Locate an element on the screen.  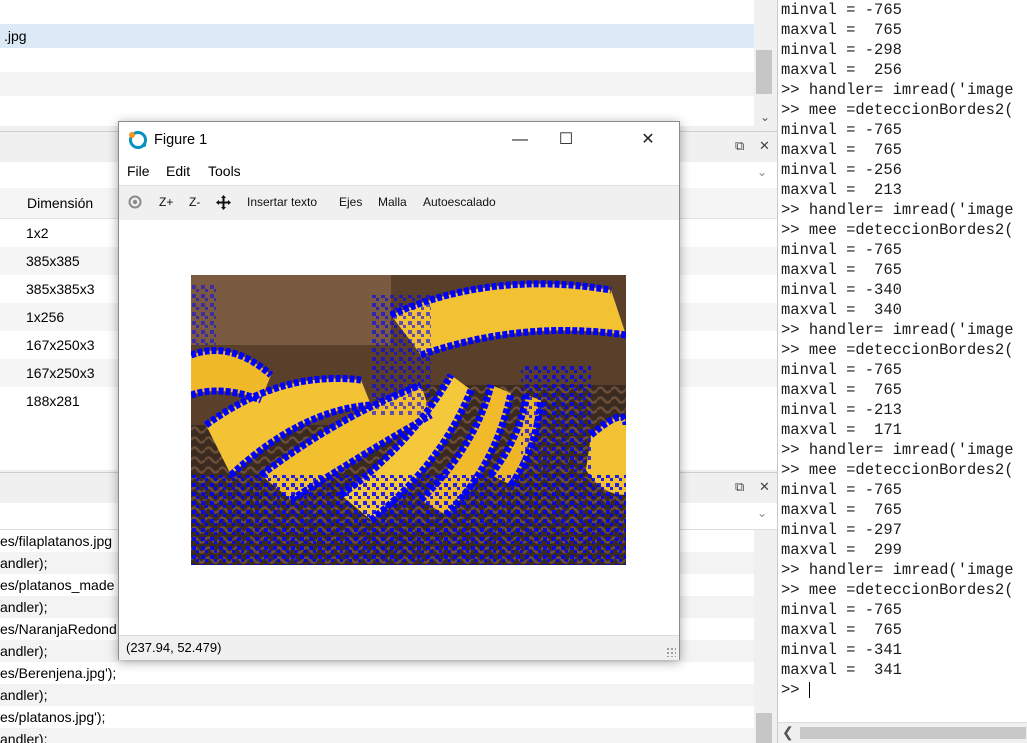
command-output-line: maxval = 341 is located at coordinates (841, 670).